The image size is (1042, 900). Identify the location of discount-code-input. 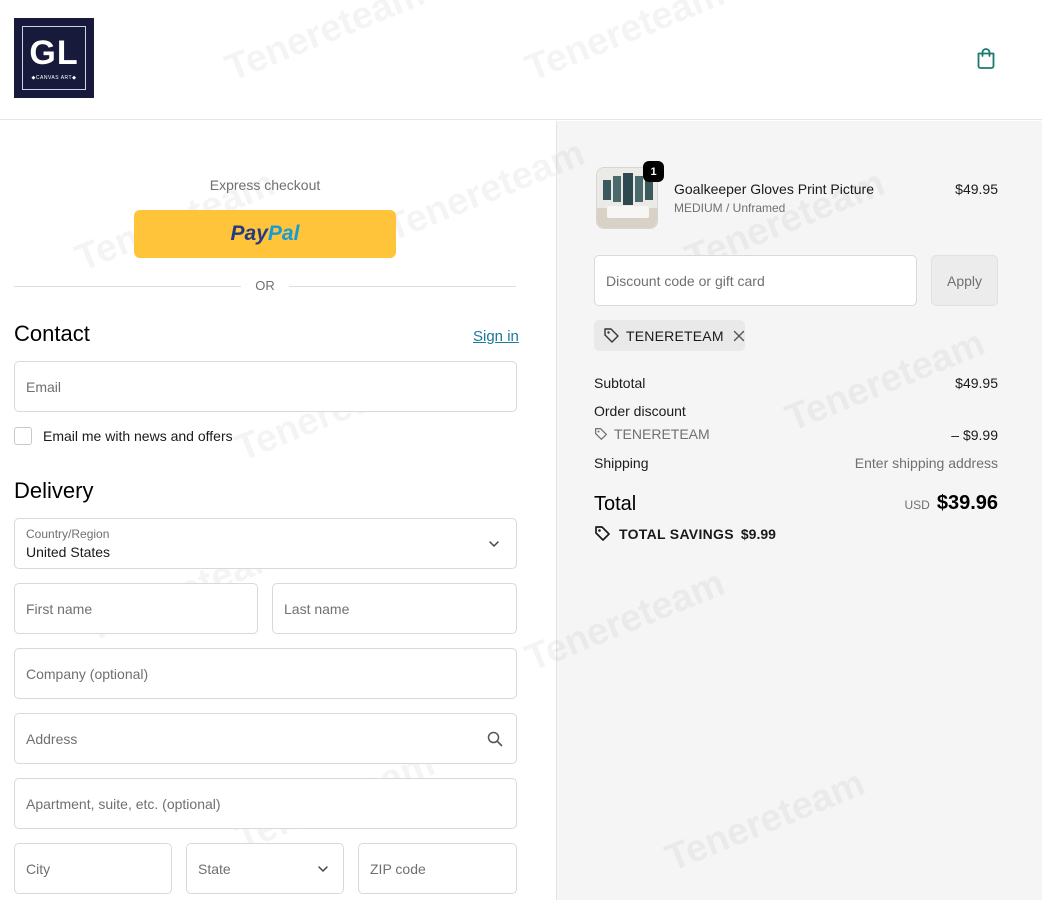
(755, 280).